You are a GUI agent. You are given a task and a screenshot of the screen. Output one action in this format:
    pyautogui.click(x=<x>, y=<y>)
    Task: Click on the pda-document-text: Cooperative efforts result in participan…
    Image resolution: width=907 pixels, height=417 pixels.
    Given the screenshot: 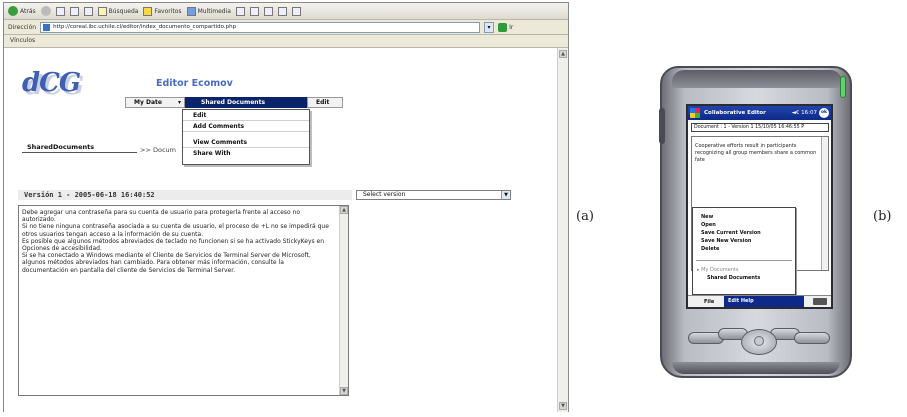 What is the action you would take?
    pyautogui.click(x=757, y=153)
    